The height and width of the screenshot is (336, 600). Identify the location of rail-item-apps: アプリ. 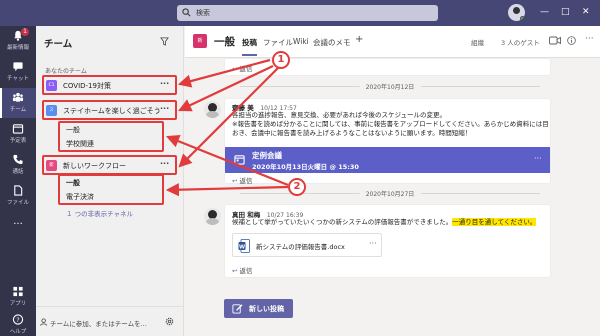
(18, 297).